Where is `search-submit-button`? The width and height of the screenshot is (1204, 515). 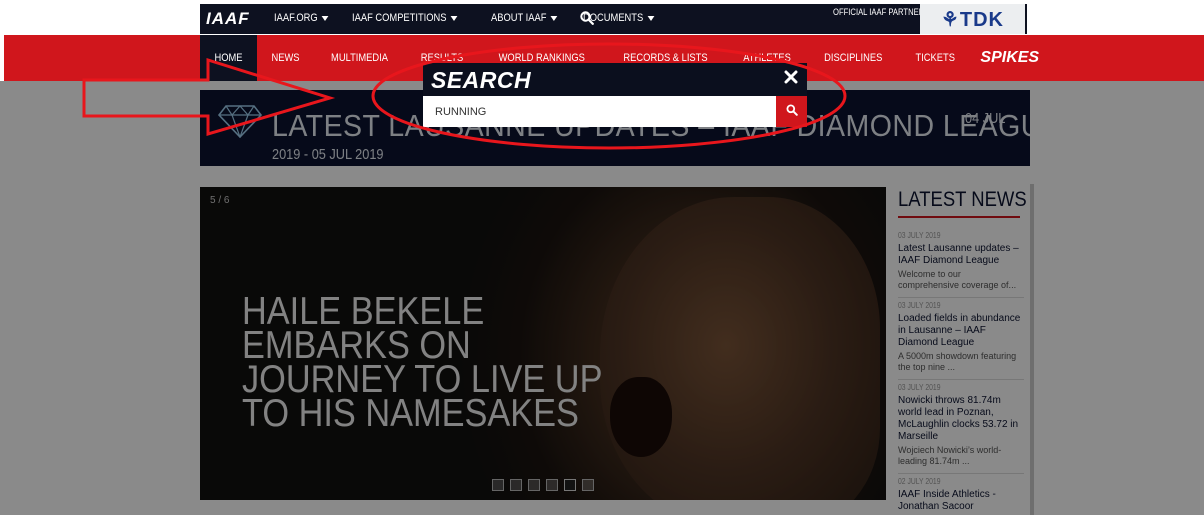 search-submit-button is located at coordinates (791, 111).